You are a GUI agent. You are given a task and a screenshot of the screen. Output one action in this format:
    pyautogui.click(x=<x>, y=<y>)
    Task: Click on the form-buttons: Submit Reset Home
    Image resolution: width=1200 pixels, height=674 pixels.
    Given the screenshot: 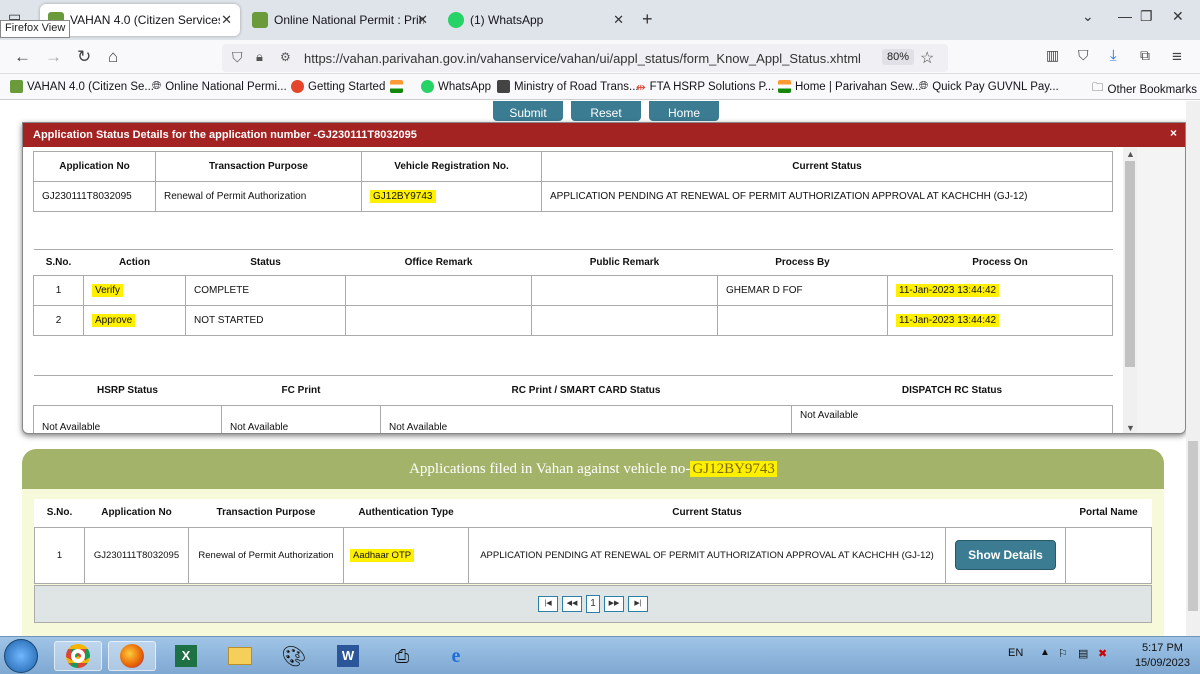 What is the action you would take?
    pyautogui.click(x=606, y=111)
    